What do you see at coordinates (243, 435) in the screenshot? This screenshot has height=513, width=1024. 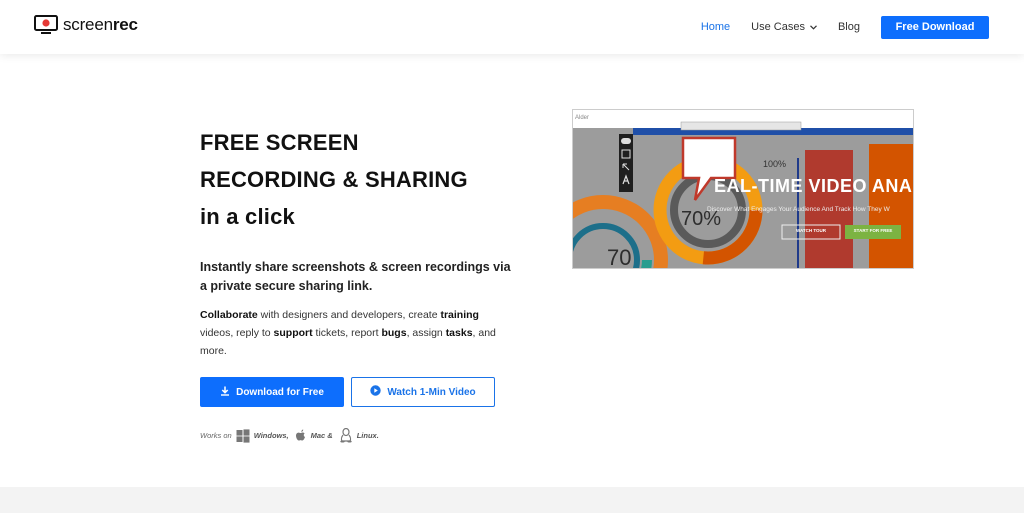 I see `windows-icon` at bounding box center [243, 435].